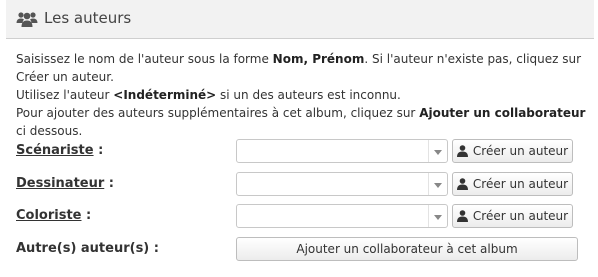  Describe the element at coordinates (65, 95) in the screenshot. I see `instruction-text: Utilisez l'auteur` at that location.